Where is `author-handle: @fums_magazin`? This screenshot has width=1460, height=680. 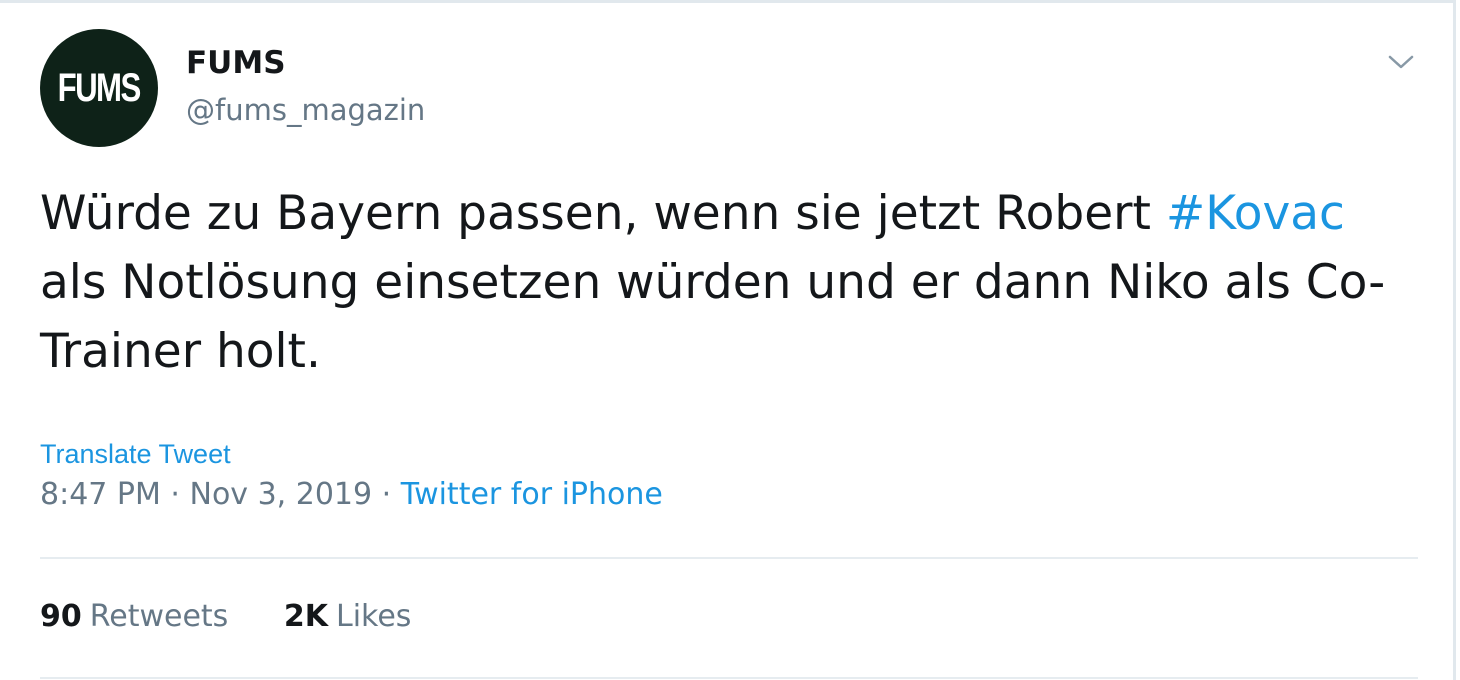 author-handle: @fums_magazin is located at coordinates (305, 110).